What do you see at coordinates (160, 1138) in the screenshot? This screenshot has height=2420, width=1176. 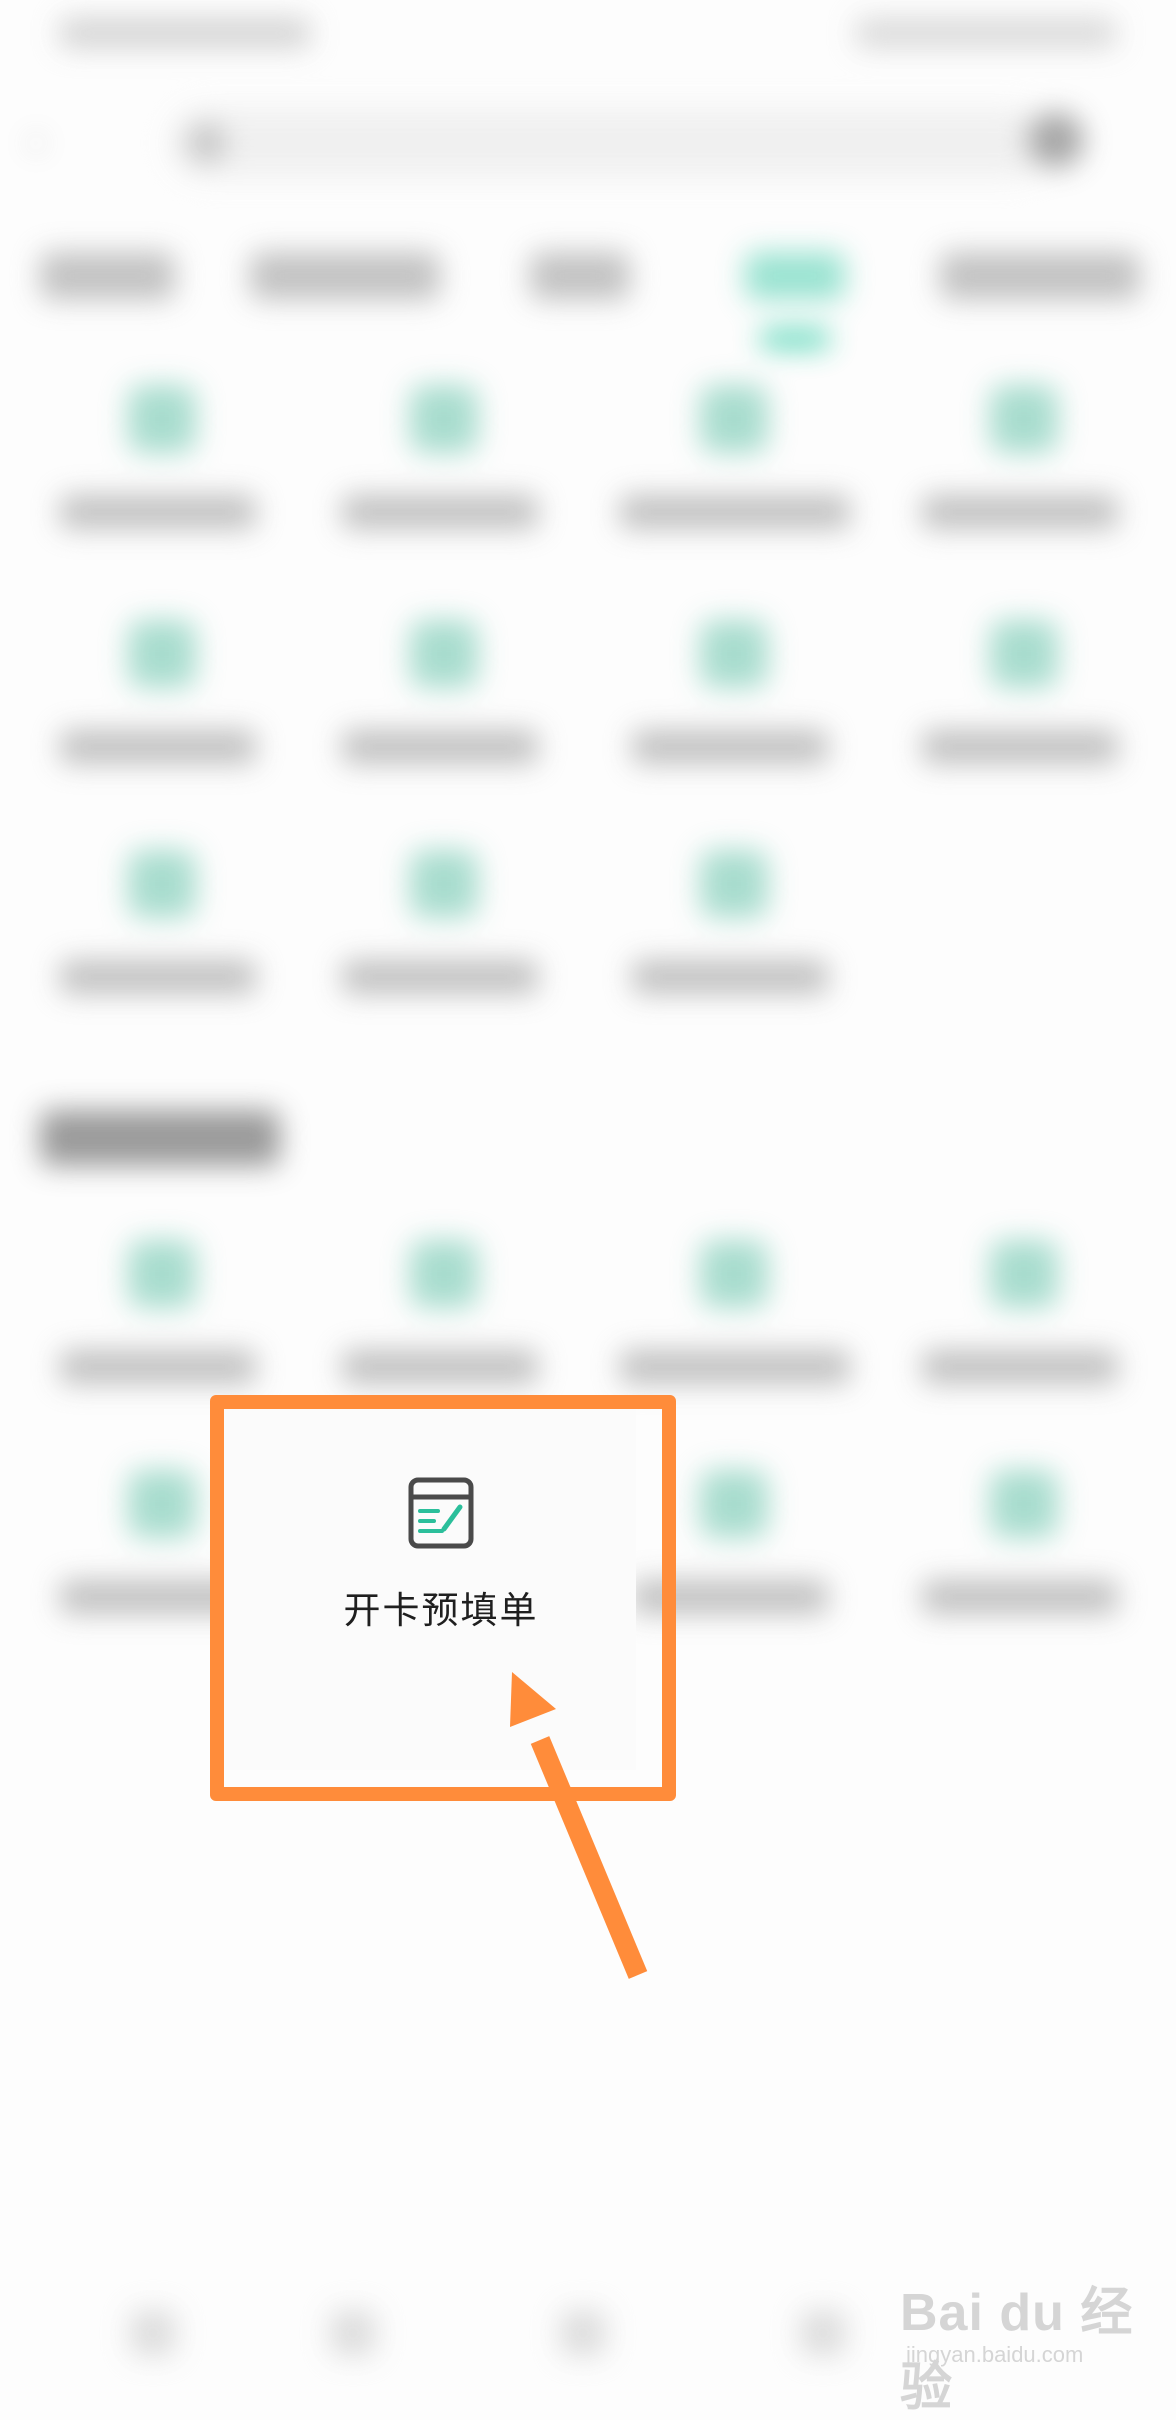 I see `section-title` at bounding box center [160, 1138].